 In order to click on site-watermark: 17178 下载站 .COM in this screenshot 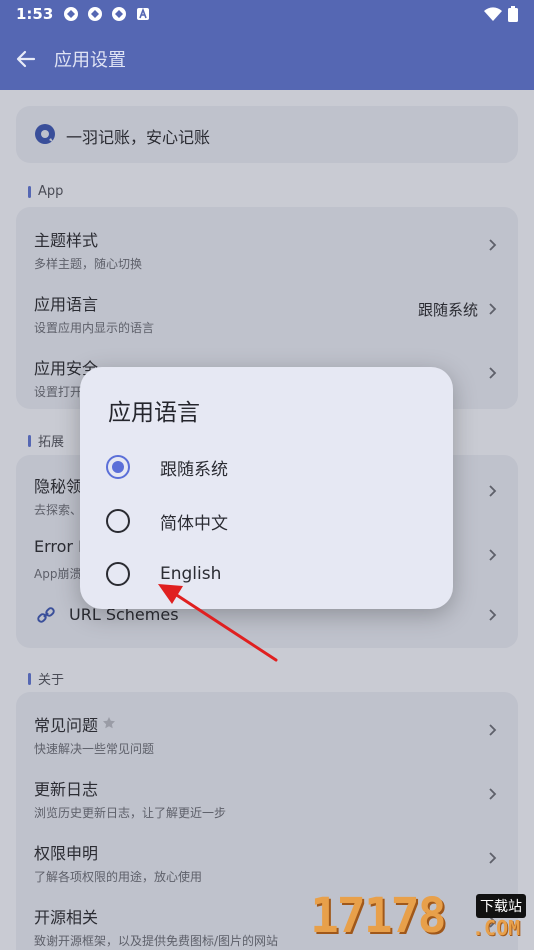, I will do `click(421, 918)`.